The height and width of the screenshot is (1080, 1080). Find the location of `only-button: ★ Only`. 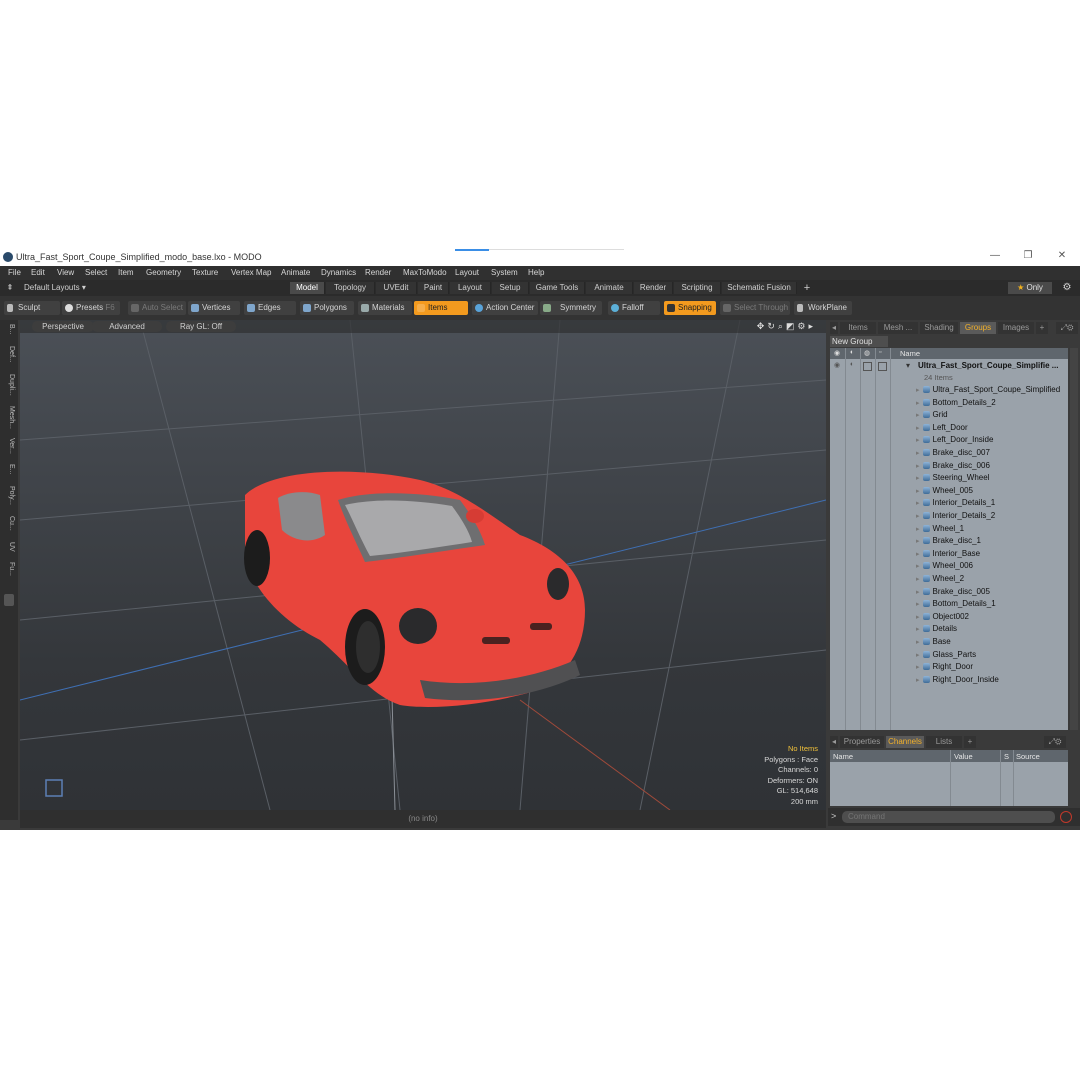

only-button: ★ Only is located at coordinates (1030, 288).